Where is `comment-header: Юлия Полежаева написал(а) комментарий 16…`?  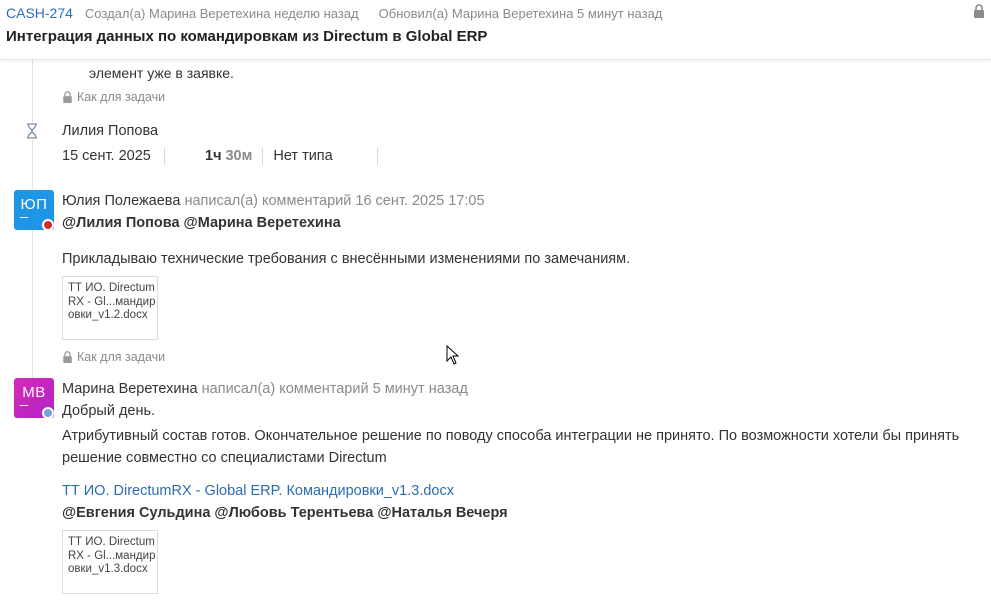 comment-header: Юлия Полежаева написал(а) комментарий 16… is located at coordinates (273, 201).